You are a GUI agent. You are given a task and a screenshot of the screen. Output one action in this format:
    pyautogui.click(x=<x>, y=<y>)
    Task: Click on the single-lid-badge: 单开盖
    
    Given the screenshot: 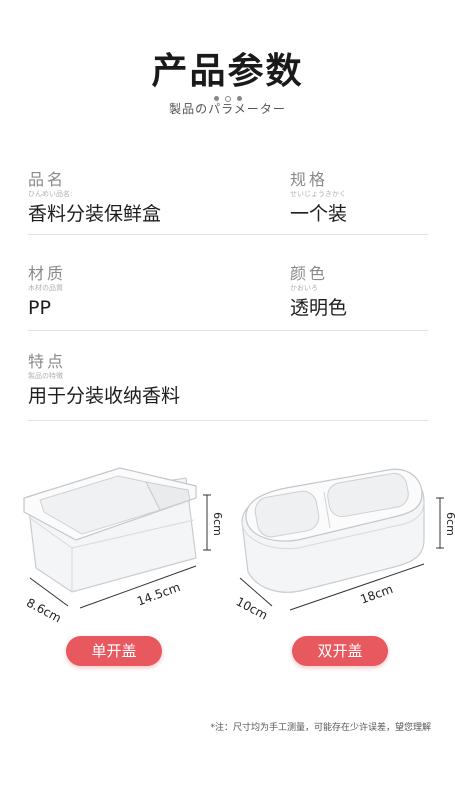 What is the action you would take?
    pyautogui.click(x=114, y=651)
    